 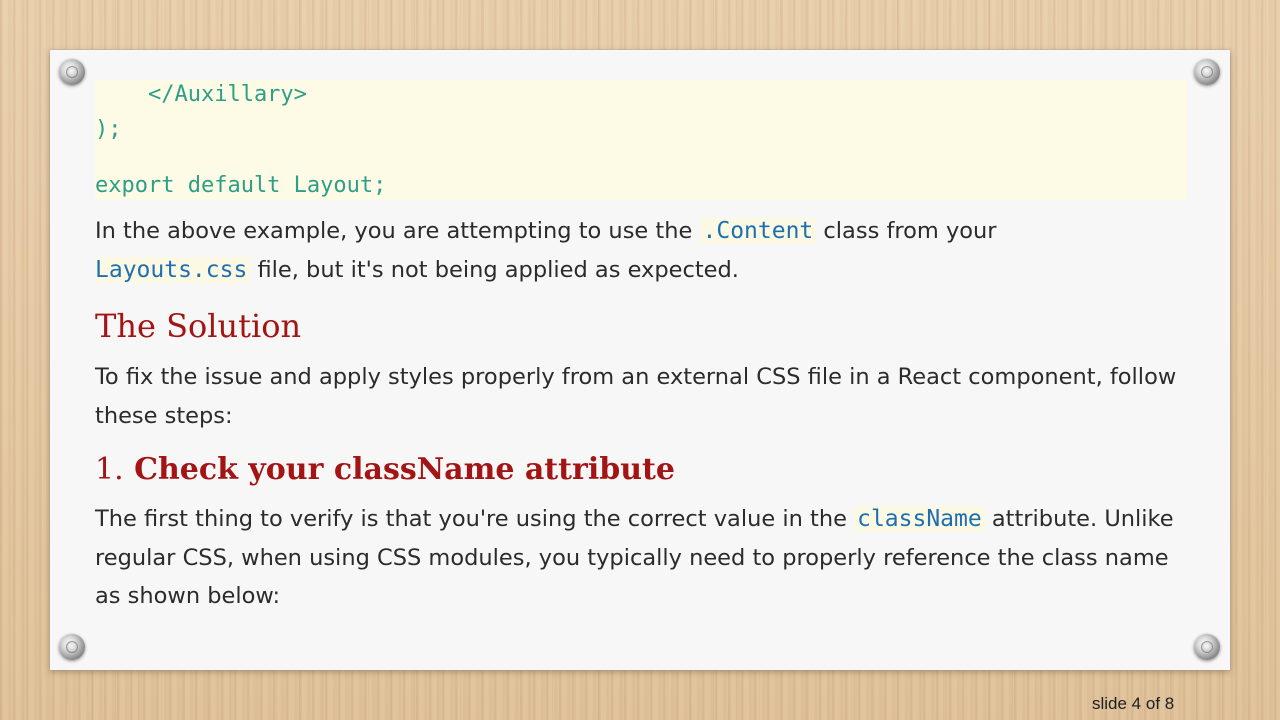 What do you see at coordinates (173, 269) in the screenshot?
I see `inline-code: Layouts.css` at bounding box center [173, 269].